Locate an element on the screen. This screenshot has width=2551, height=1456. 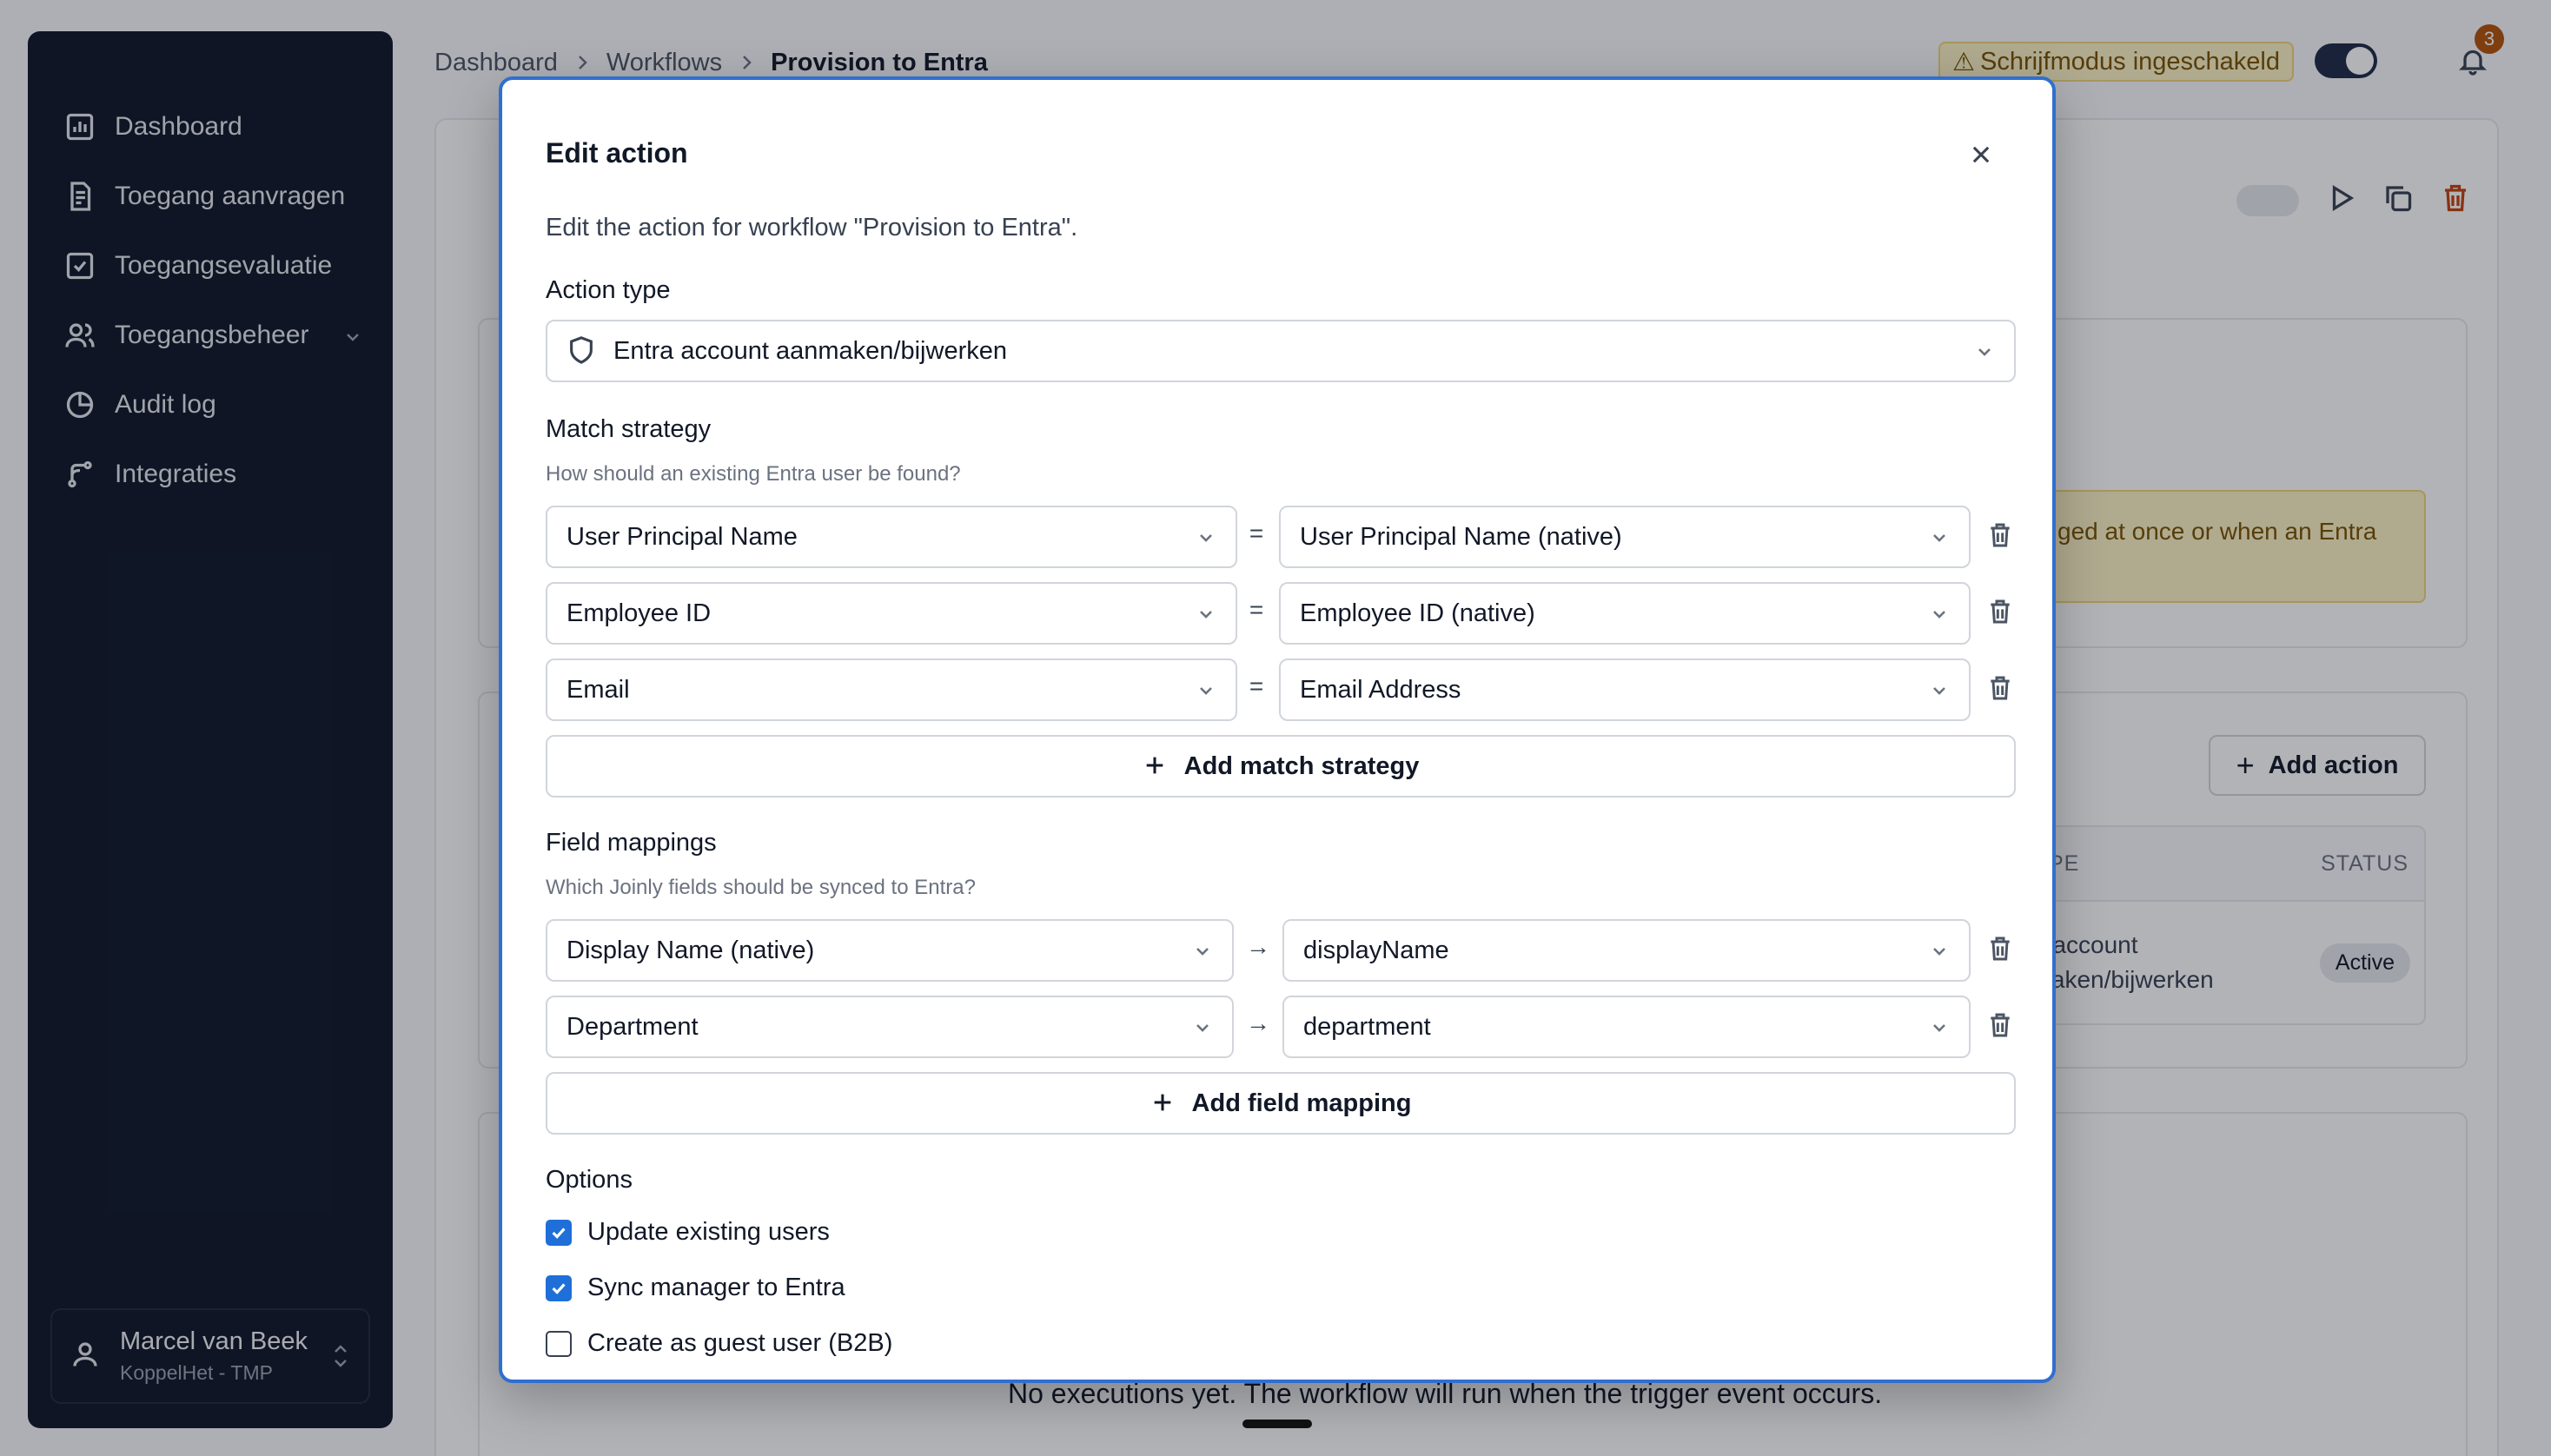
match-left-value: Employee ID is located at coordinates (639, 613).